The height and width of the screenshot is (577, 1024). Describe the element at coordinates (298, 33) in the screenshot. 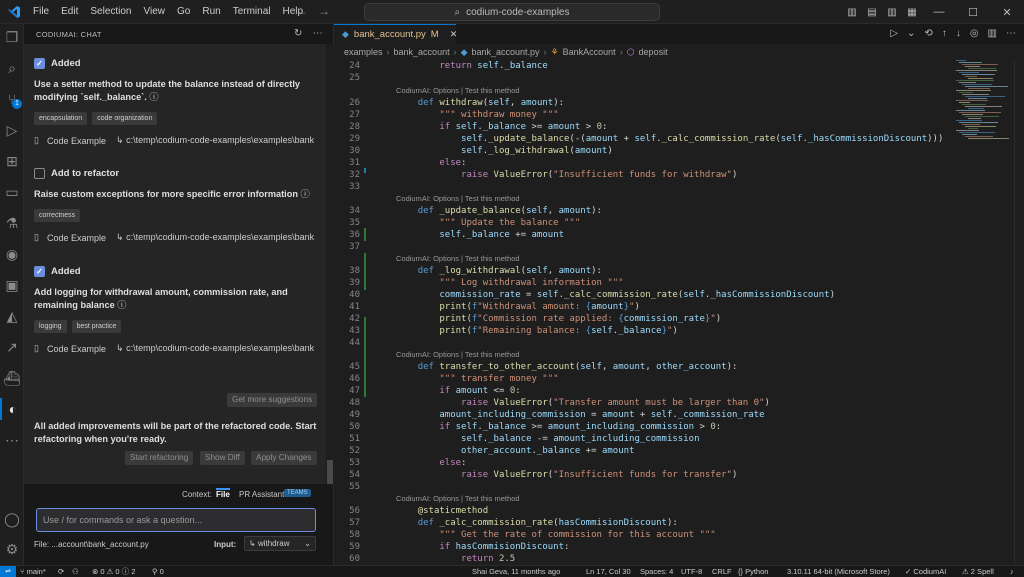

I see `refresh-icon: ↻` at that location.